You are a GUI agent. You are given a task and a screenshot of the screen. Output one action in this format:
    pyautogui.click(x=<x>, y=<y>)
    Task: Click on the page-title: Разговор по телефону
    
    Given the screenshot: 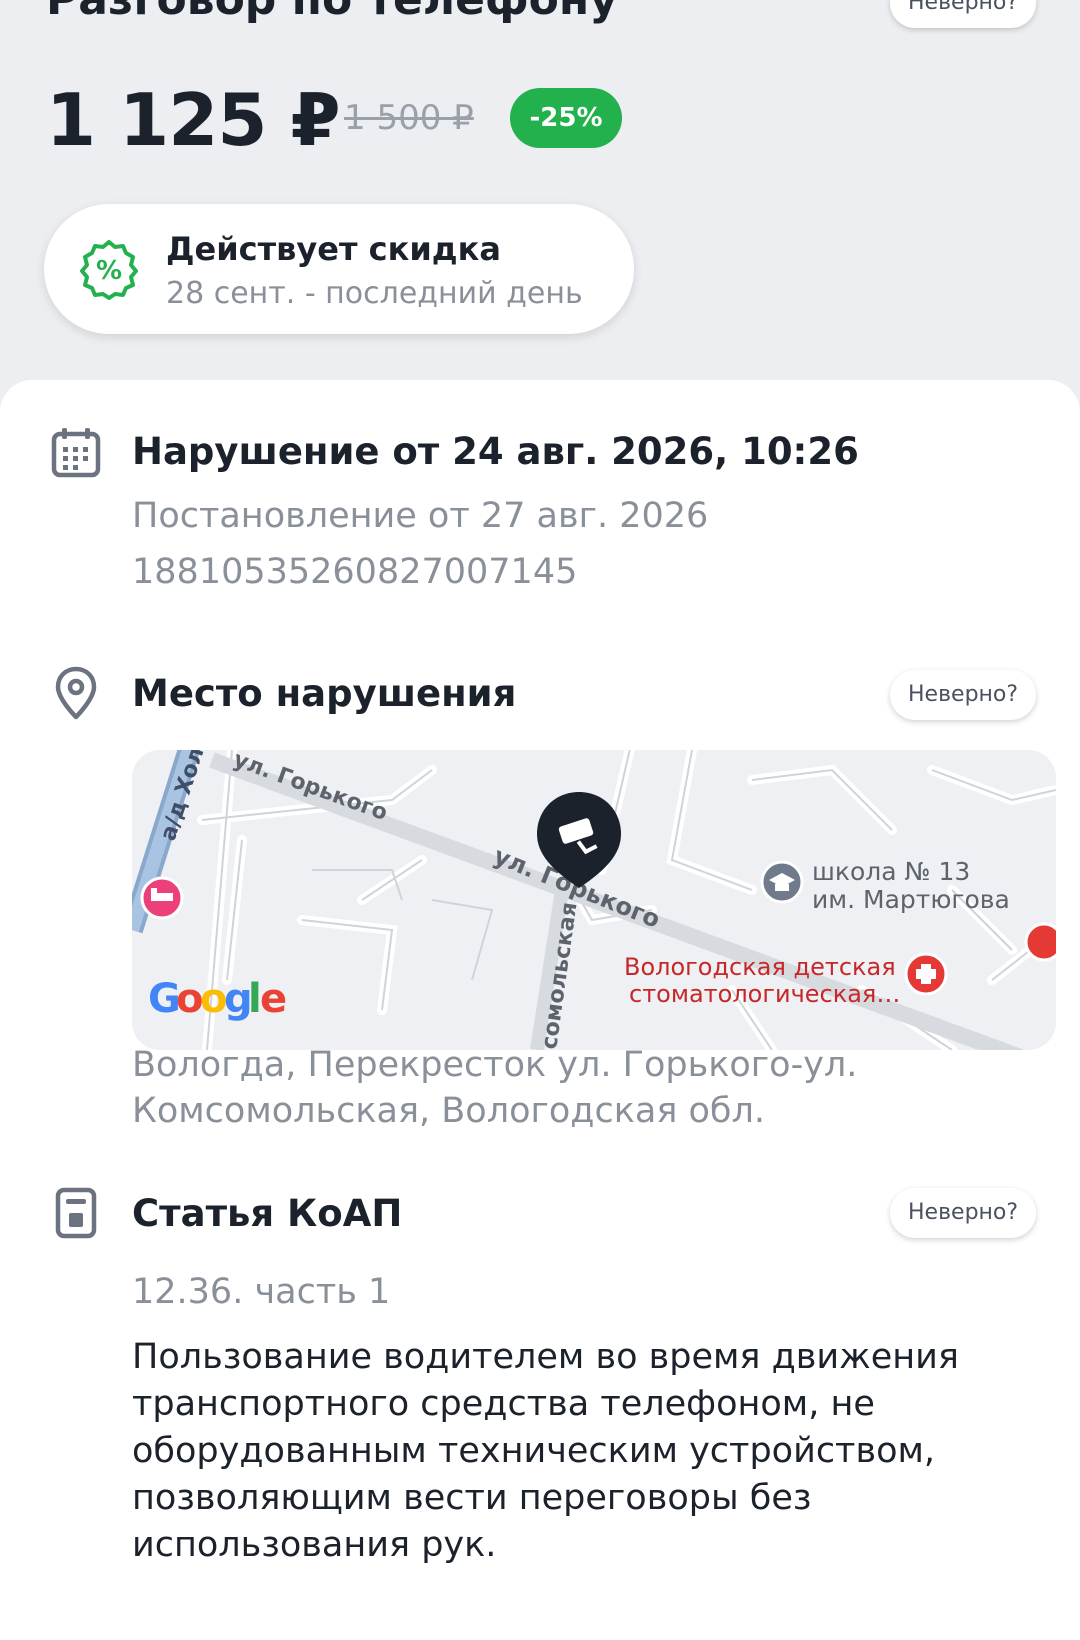 What is the action you would take?
    pyautogui.click(x=332, y=12)
    